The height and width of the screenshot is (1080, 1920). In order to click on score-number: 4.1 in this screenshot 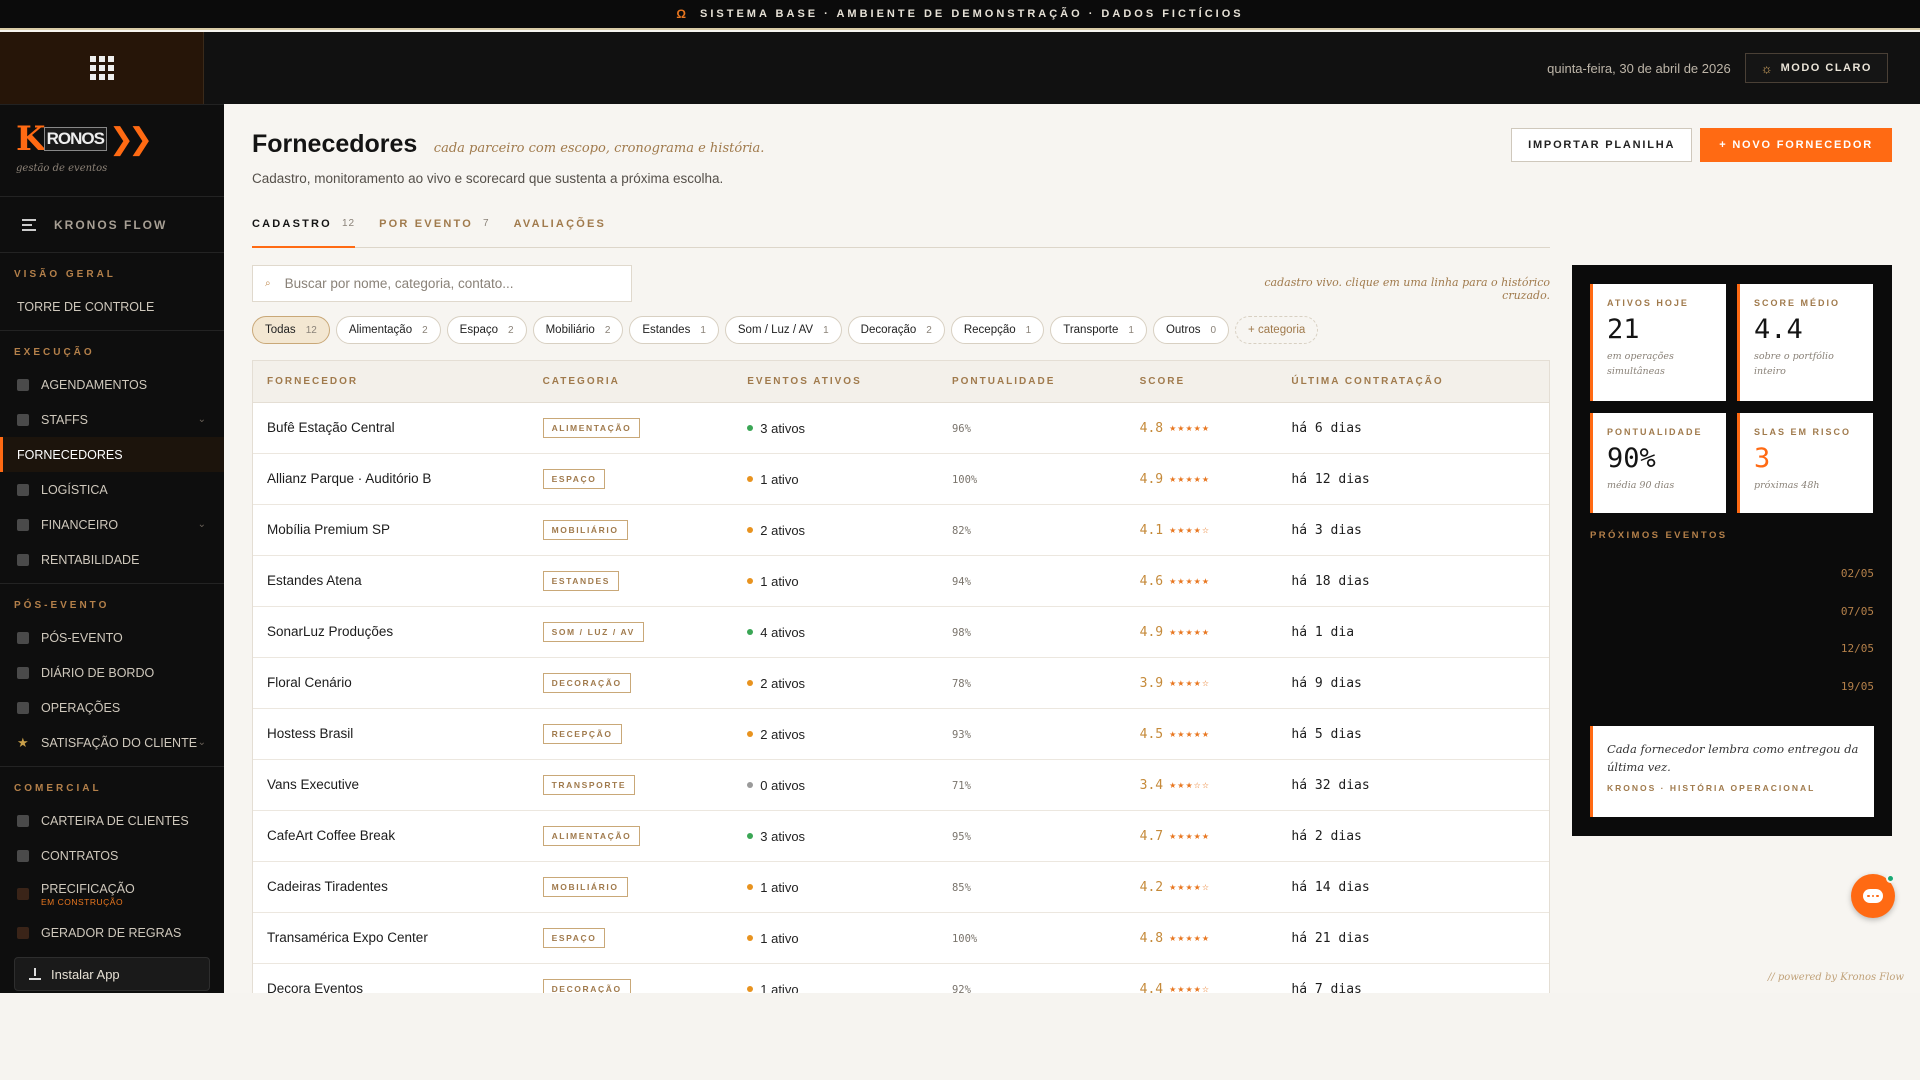, I will do `click(1151, 530)`.